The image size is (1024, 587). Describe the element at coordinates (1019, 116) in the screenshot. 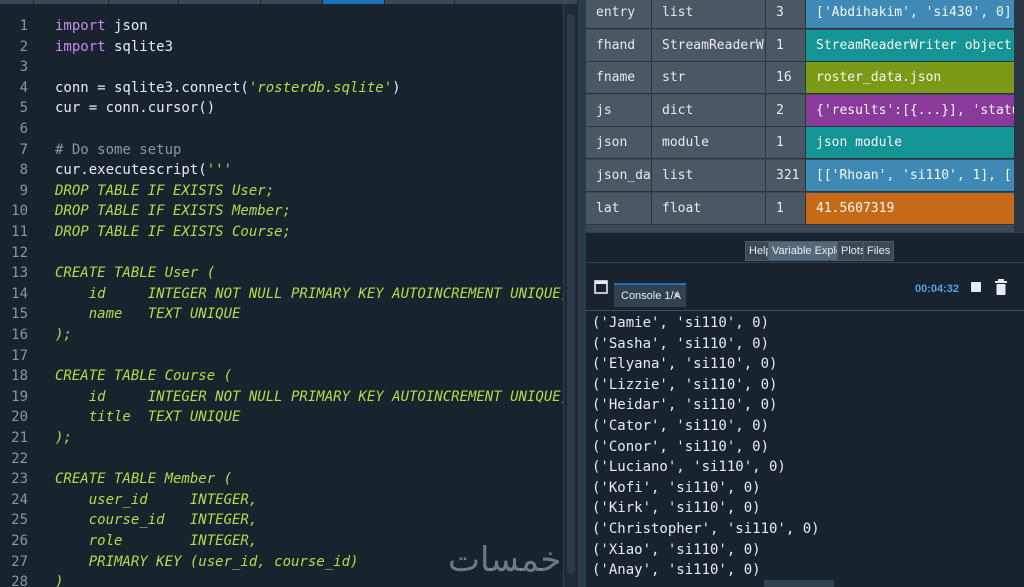

I see `variable-explorer-scrollbar` at that location.